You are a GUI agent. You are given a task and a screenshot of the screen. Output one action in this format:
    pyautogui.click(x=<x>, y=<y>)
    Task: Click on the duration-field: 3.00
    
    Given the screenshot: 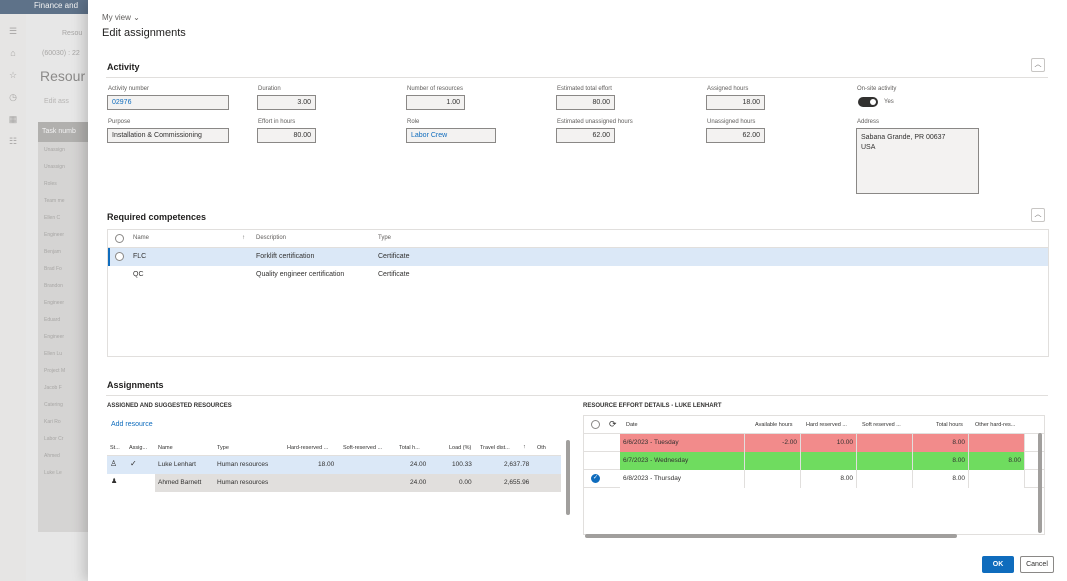 What is the action you would take?
    pyautogui.click(x=286, y=102)
    